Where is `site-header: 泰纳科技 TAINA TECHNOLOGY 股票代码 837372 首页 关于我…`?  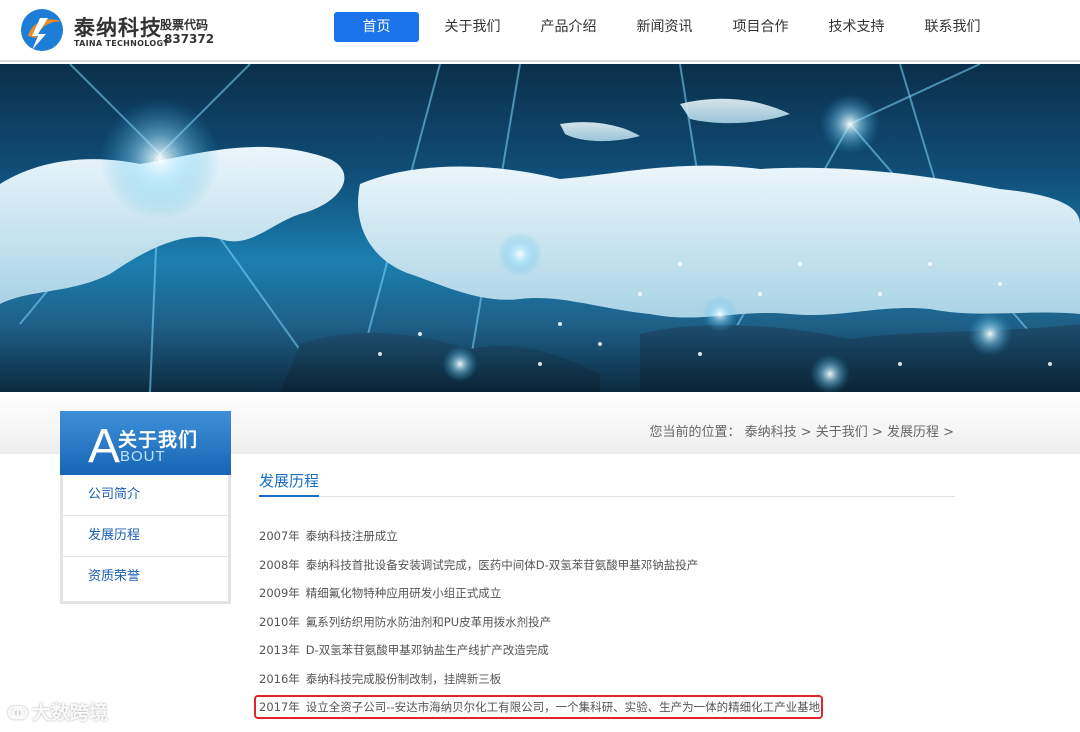
site-header: 泰纳科技 TAINA TECHNOLOGY 股票代码 837372 首页 关于我… is located at coordinates (540, 31).